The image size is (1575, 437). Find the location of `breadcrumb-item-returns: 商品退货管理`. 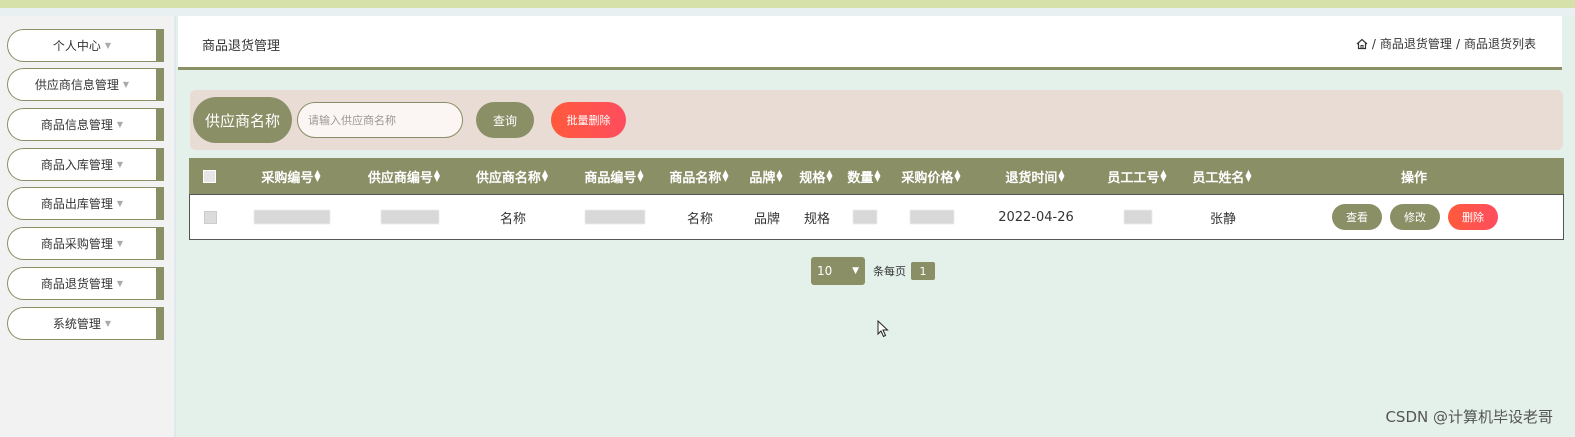

breadcrumb-item-returns: 商品退货管理 is located at coordinates (1416, 43).